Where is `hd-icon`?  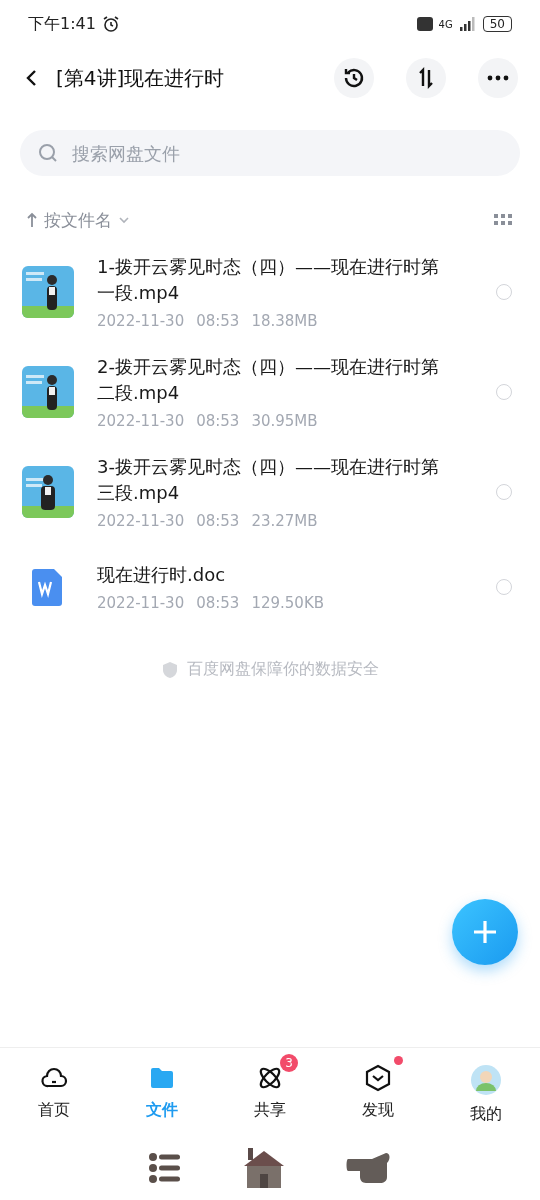 hd-icon is located at coordinates (424, 24).